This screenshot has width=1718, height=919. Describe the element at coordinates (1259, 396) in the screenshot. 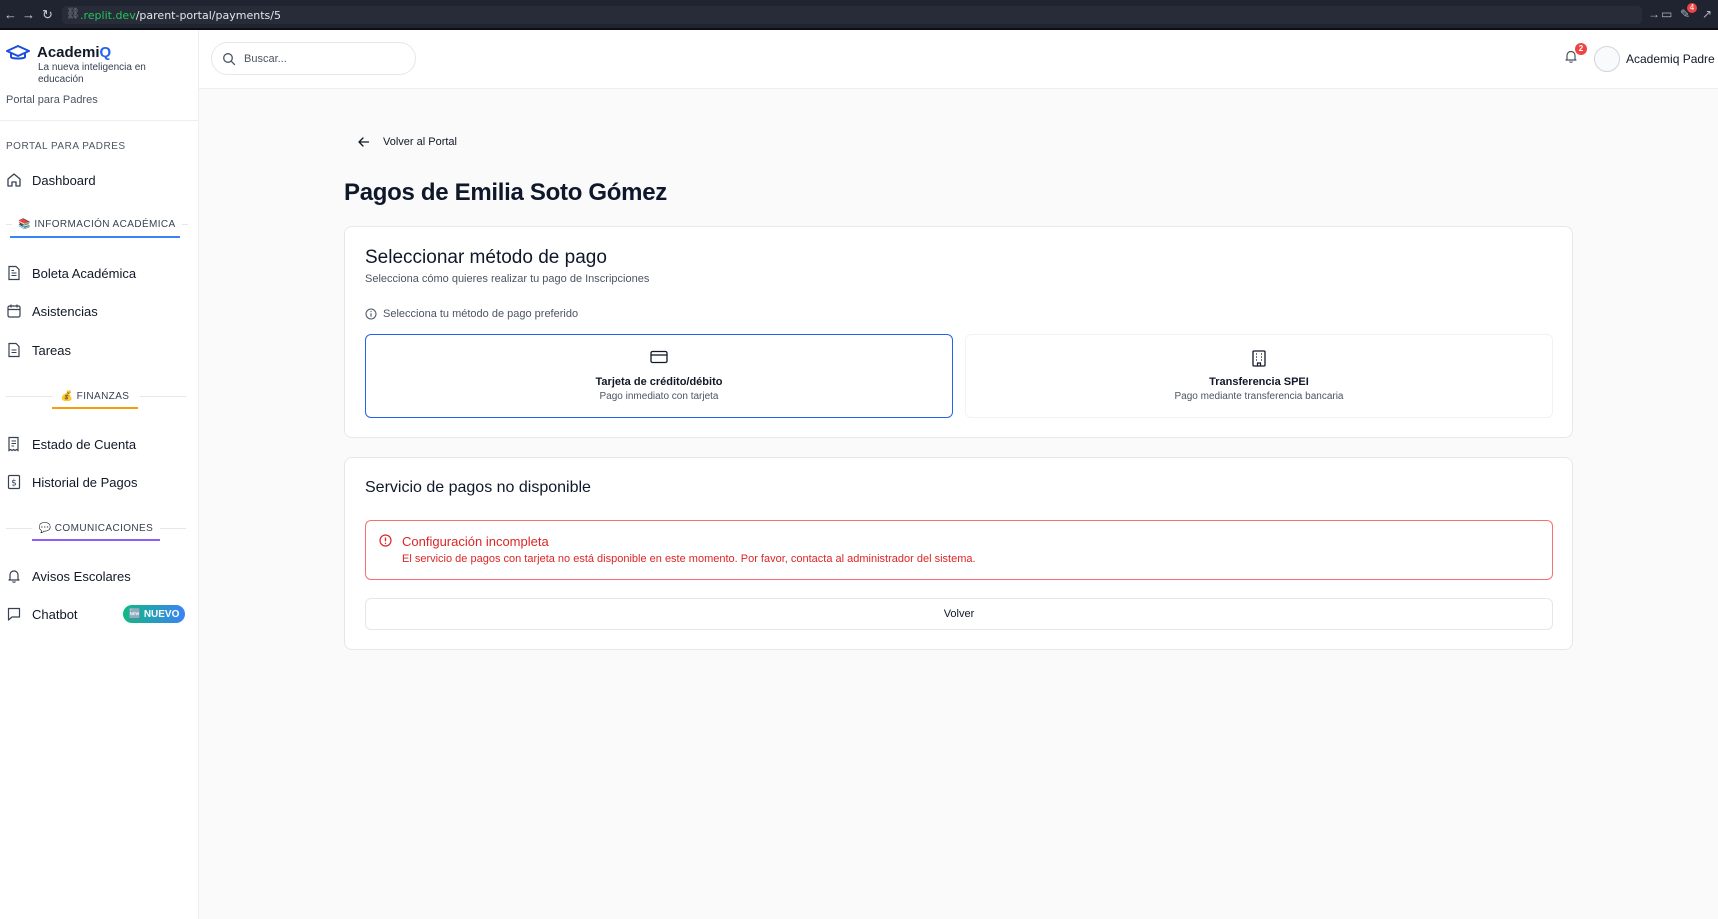

I see `method-subtitle: Pago mediante transferencia bancaria` at that location.